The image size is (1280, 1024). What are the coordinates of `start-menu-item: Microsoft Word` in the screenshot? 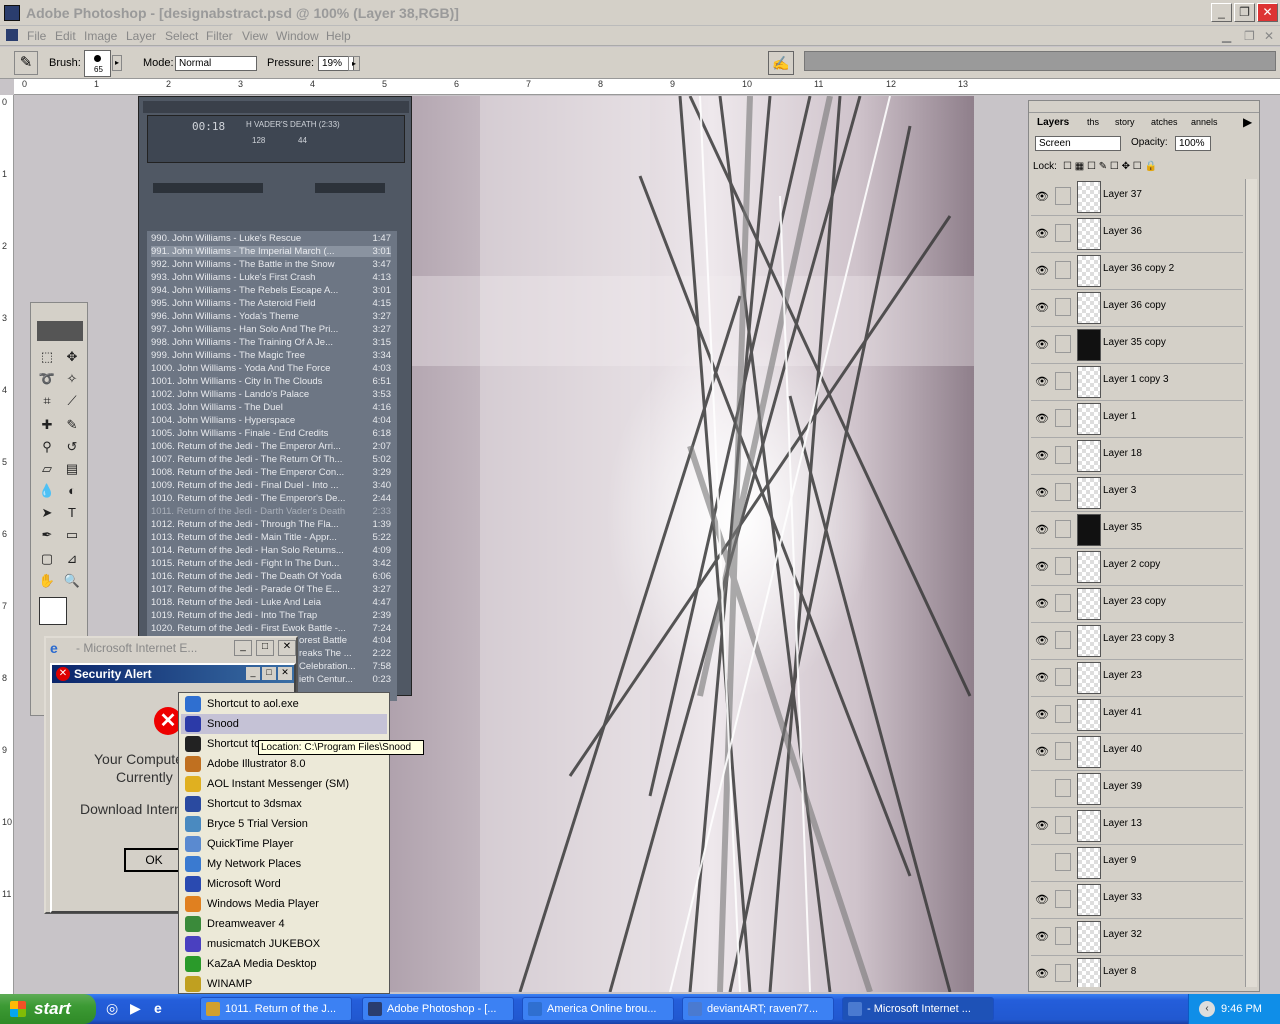 It's located at (284, 884).